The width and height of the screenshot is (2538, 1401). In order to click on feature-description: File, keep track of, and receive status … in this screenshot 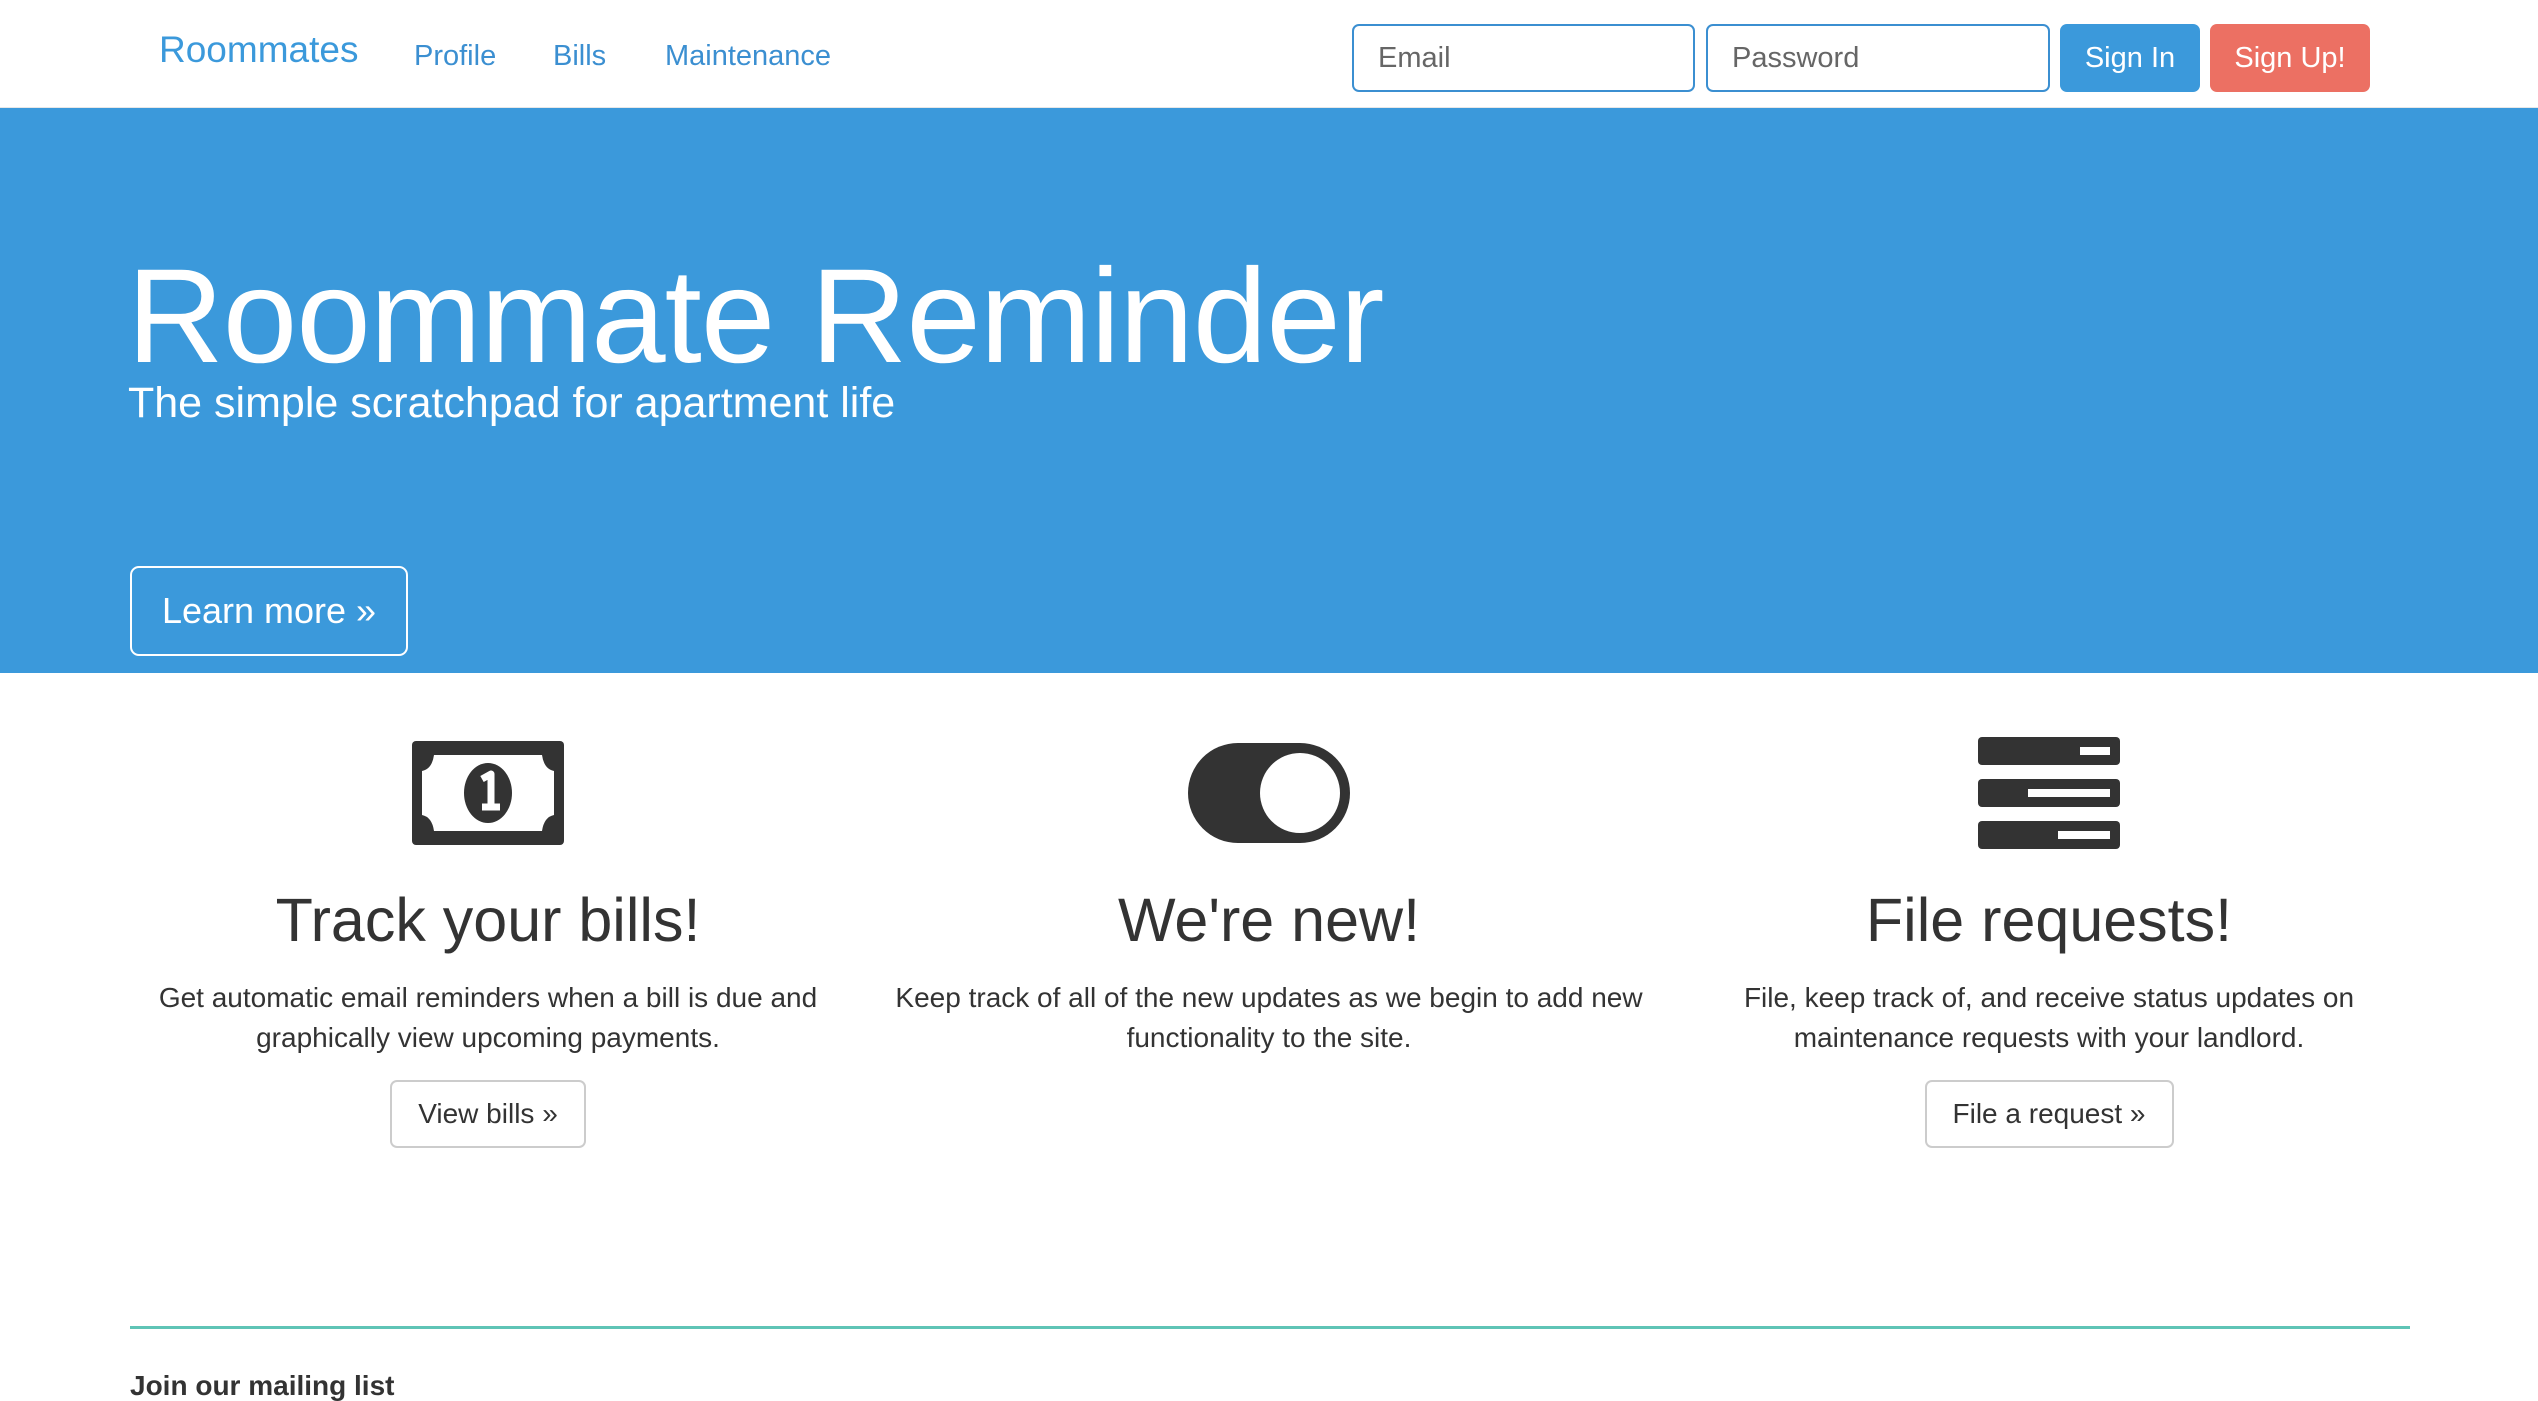, I will do `click(2049, 1018)`.